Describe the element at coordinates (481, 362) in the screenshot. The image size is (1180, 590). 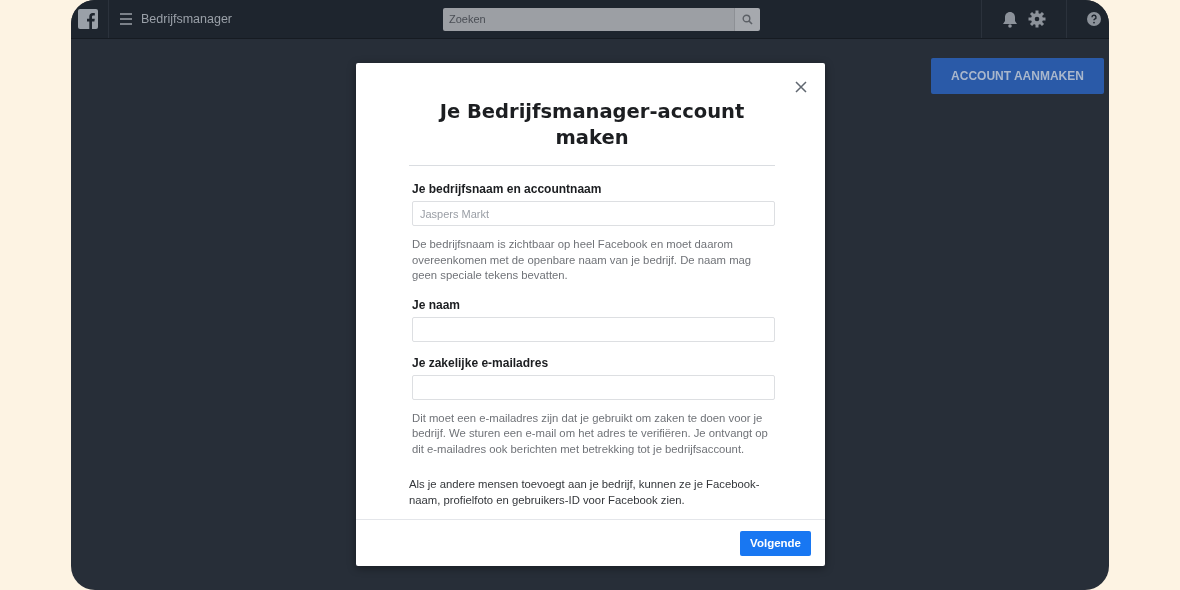
I see `field-label: Je zakelijke e-mailadres` at that location.